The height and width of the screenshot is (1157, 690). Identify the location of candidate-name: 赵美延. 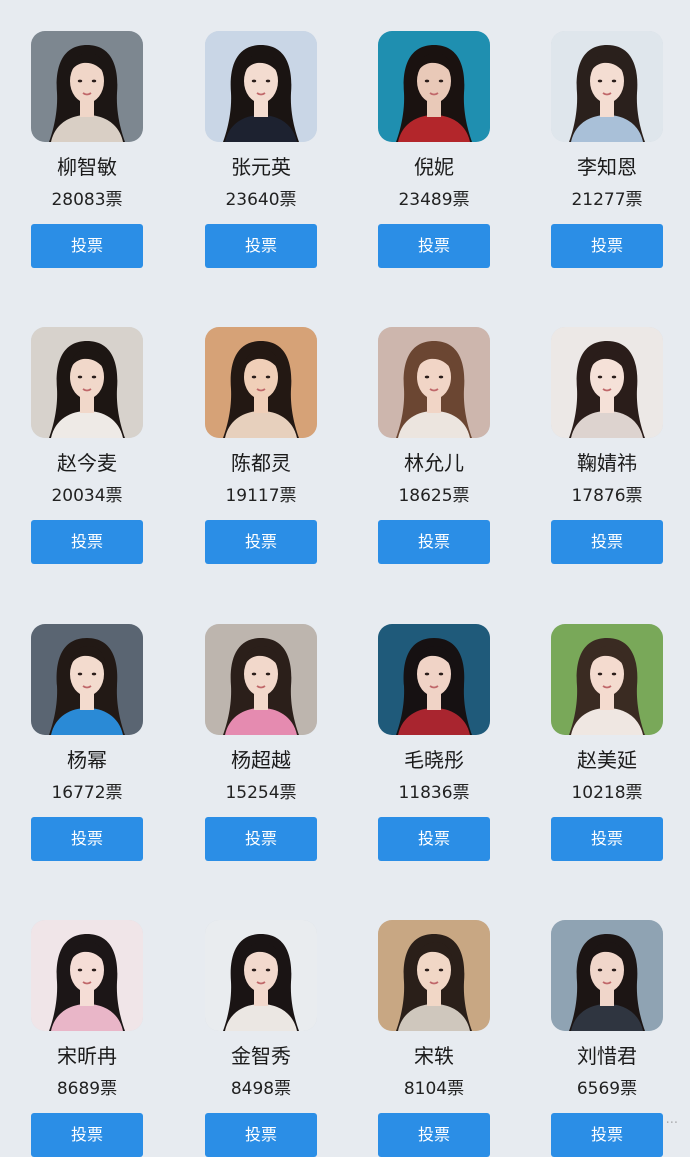
(607, 760).